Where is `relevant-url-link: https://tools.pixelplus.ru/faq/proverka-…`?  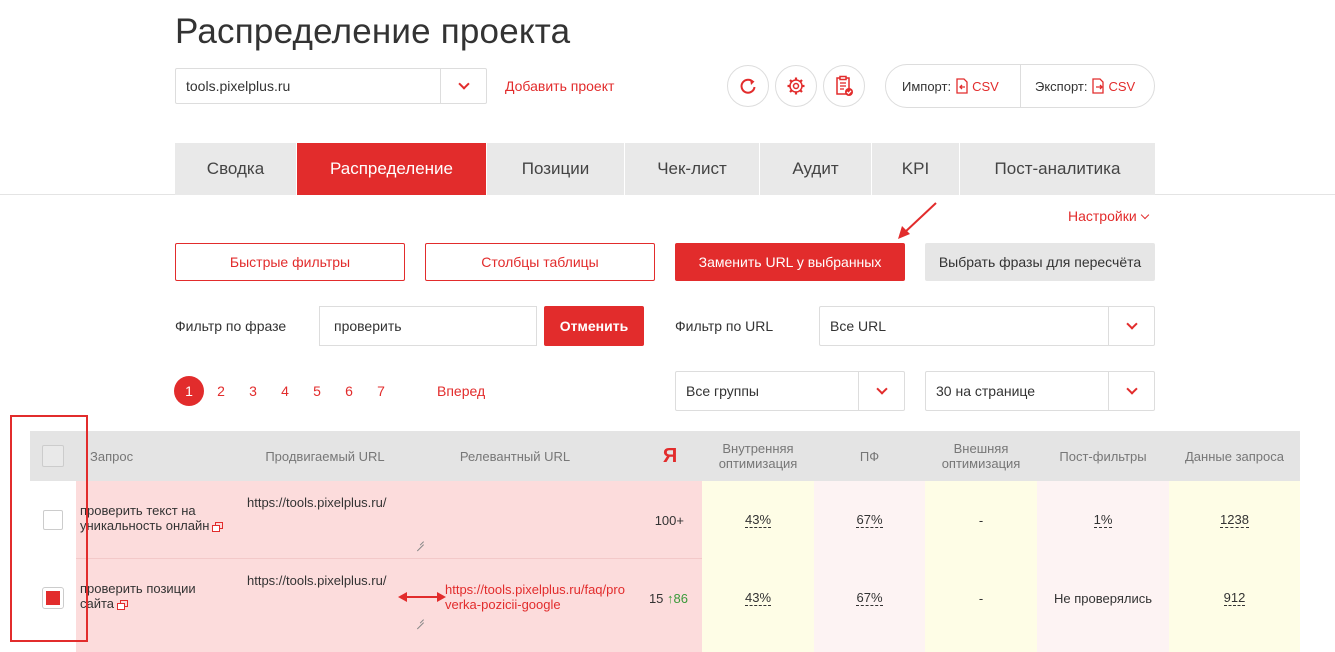
relevant-url-link: https://tools.pixelplus.ru/faq/proverka-… is located at coordinates (537, 597).